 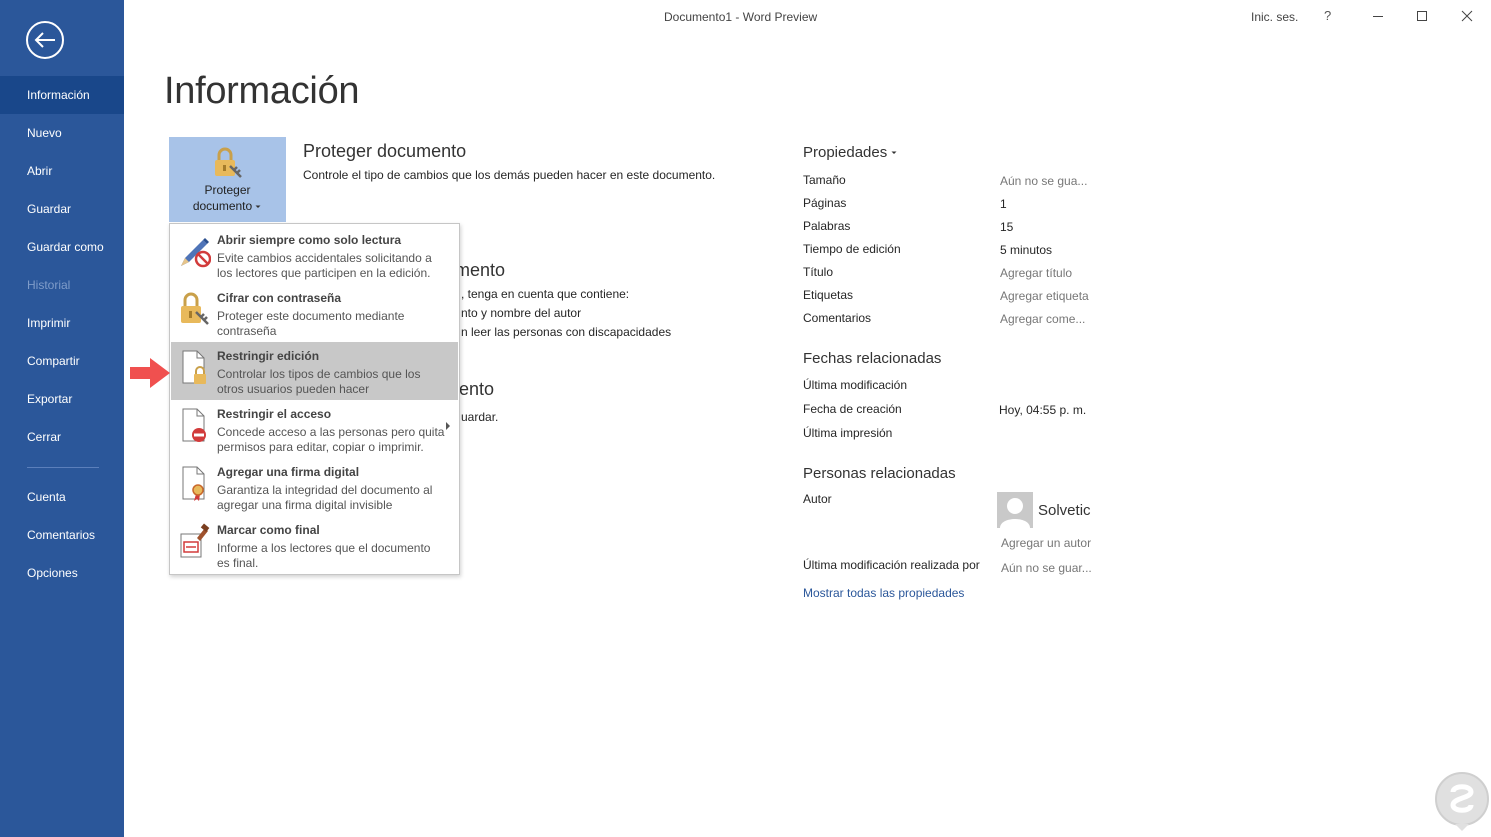 I want to click on solvetic-logo-icon, so click(x=1462, y=801).